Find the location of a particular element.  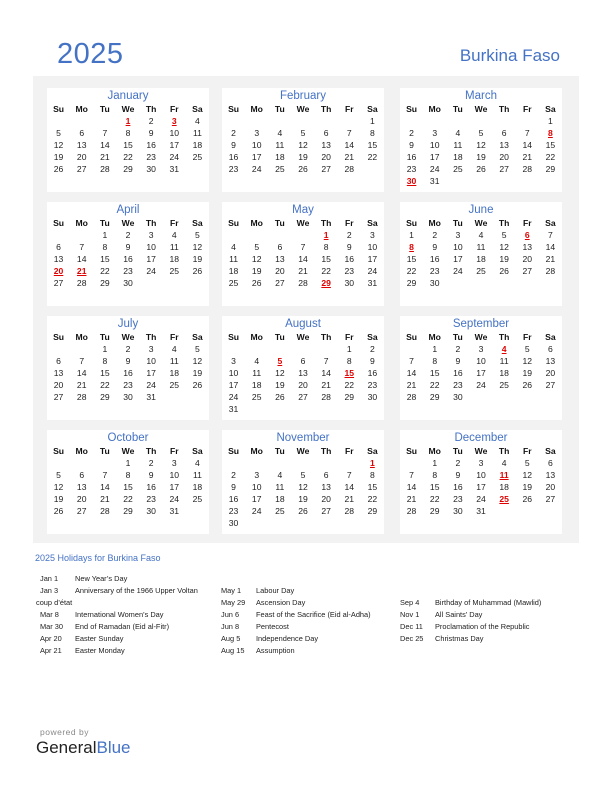

month-title: January is located at coordinates (128, 96).